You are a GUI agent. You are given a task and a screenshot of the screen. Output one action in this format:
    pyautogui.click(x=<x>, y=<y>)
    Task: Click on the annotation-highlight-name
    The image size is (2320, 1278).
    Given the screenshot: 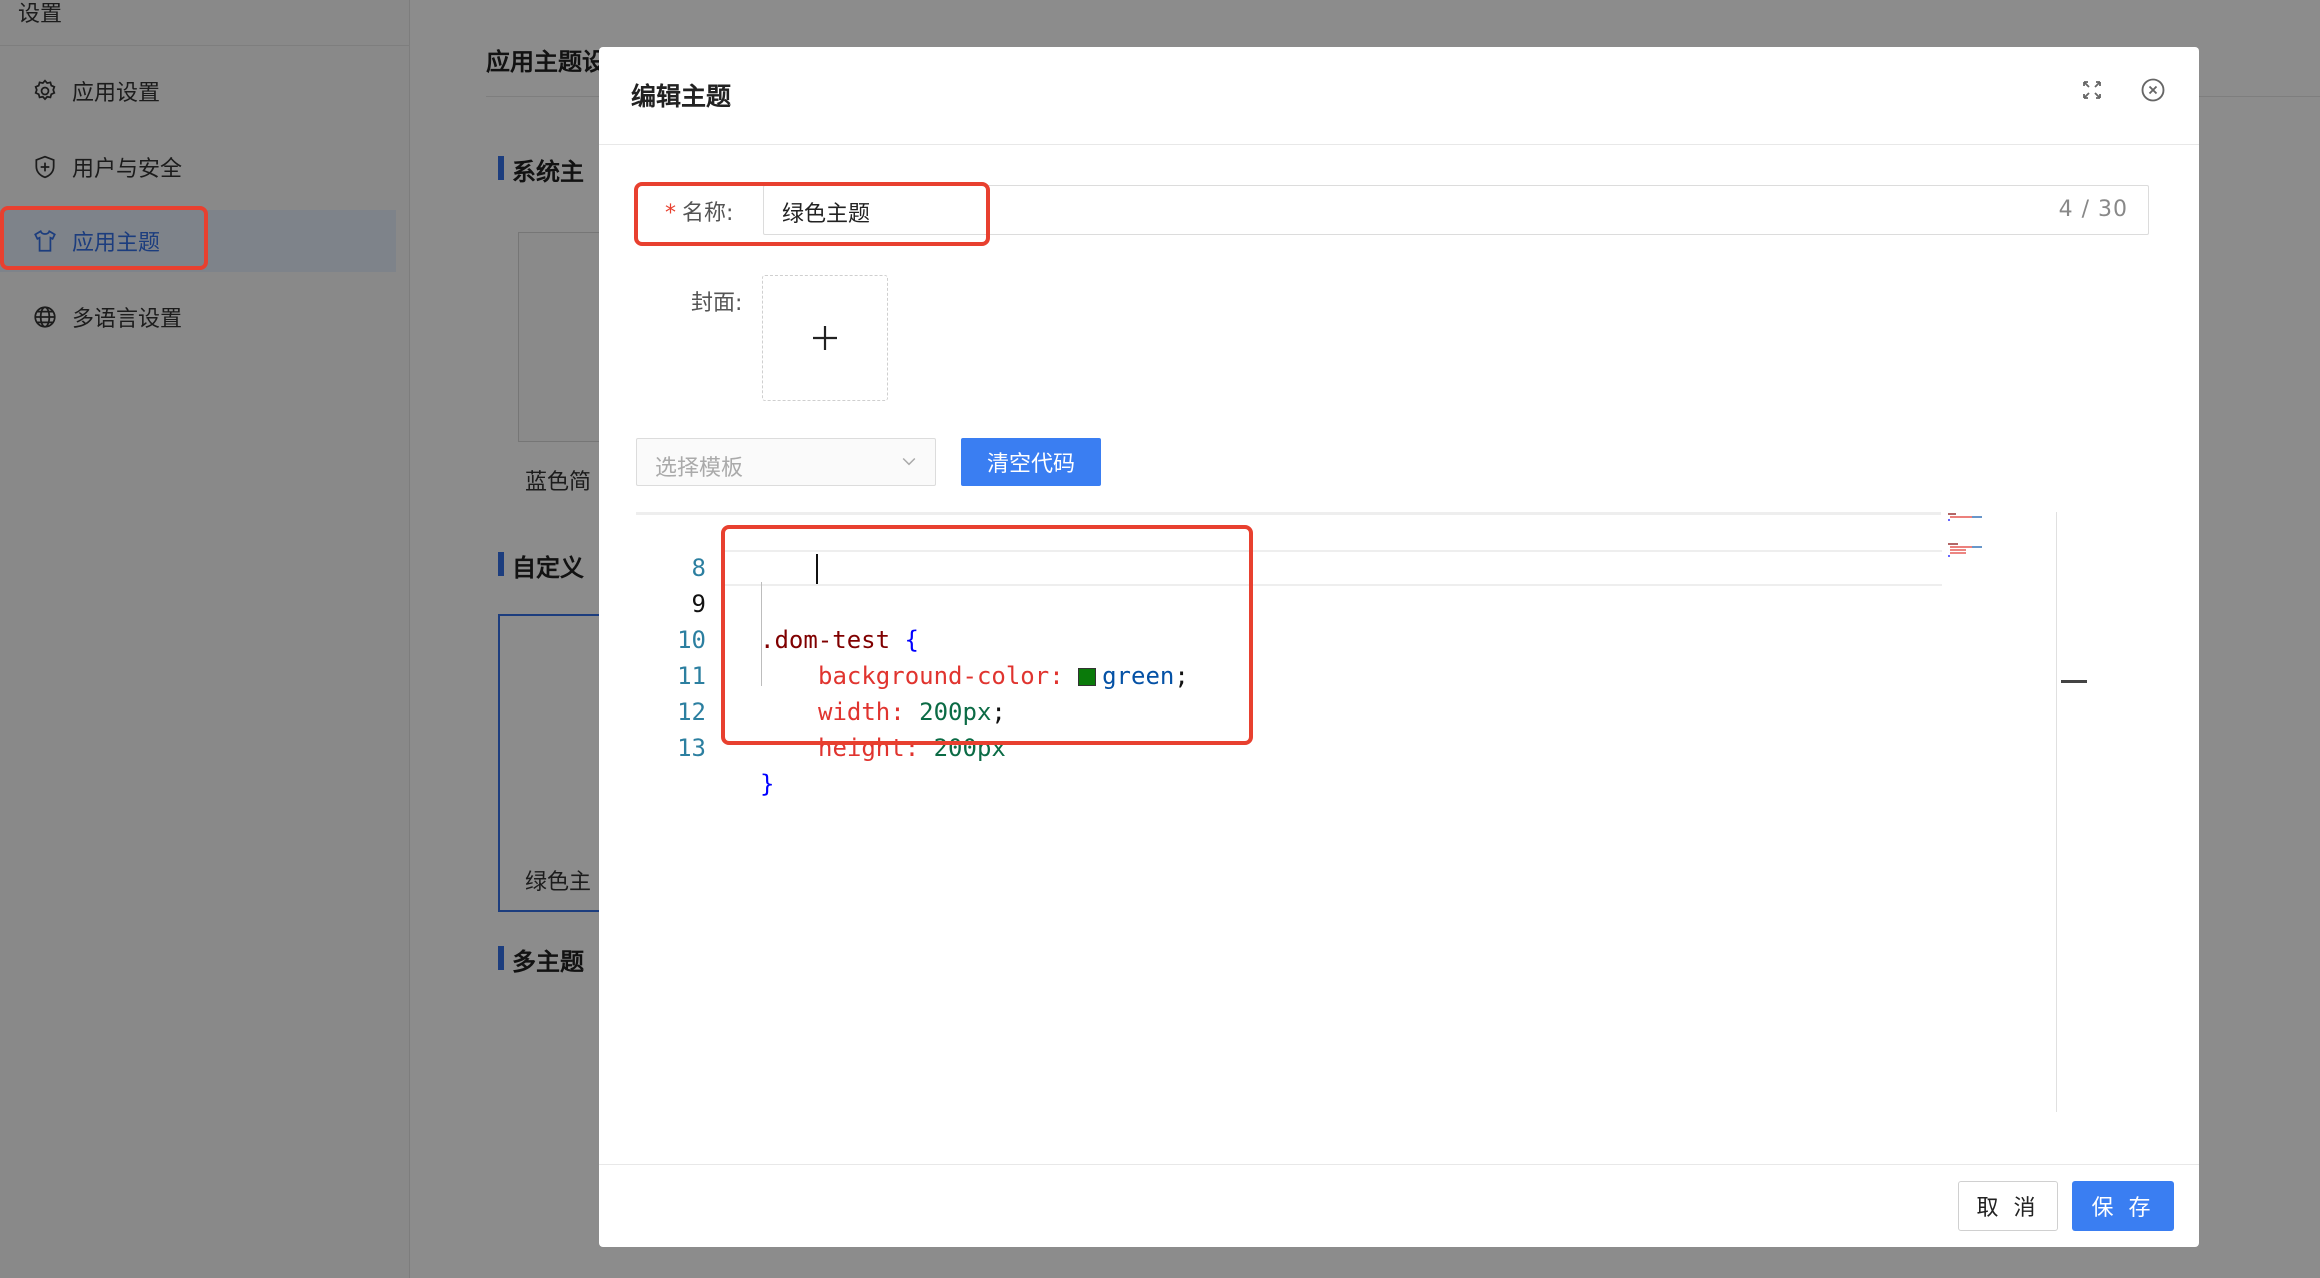 What is the action you would take?
    pyautogui.click(x=812, y=214)
    